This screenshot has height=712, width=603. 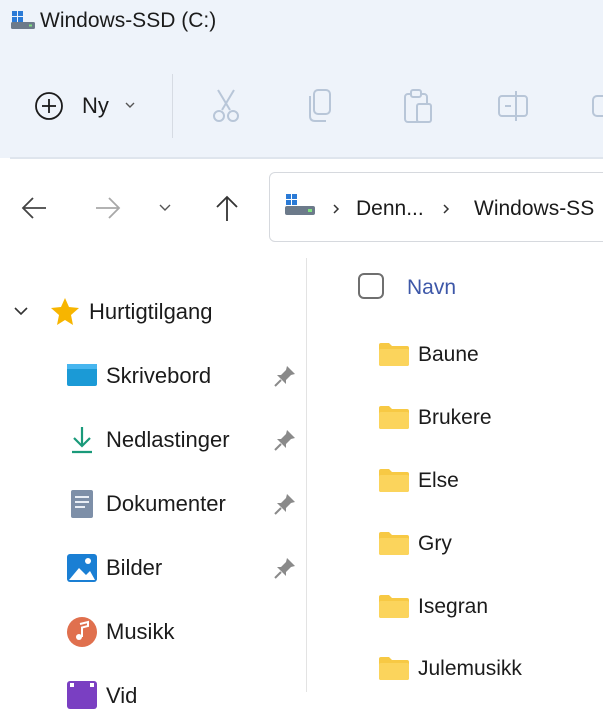 What do you see at coordinates (130, 105) in the screenshot?
I see `chevron-down-icon` at bounding box center [130, 105].